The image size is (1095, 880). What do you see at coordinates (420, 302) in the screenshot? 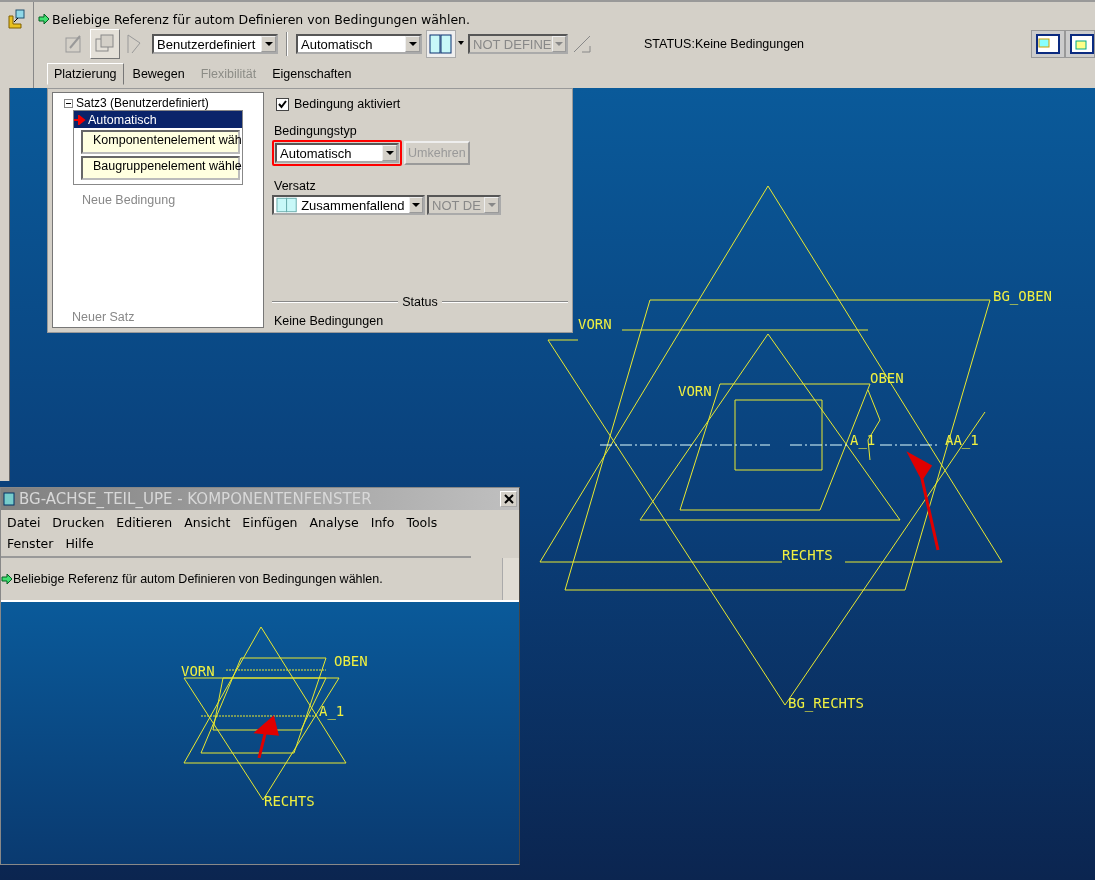
I see `group-title: Status` at bounding box center [420, 302].